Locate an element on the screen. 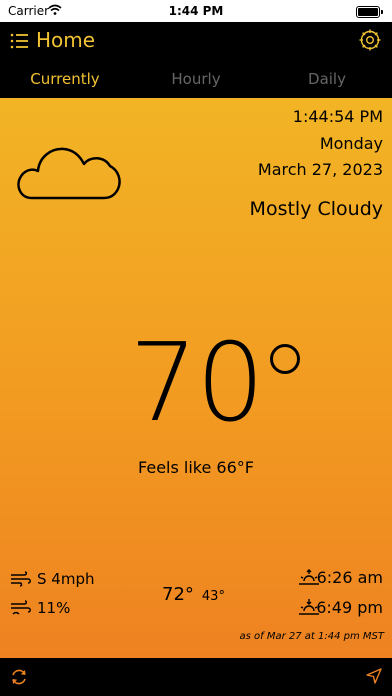 The image size is (392, 696). tab-daily: Daily is located at coordinates (327, 79).